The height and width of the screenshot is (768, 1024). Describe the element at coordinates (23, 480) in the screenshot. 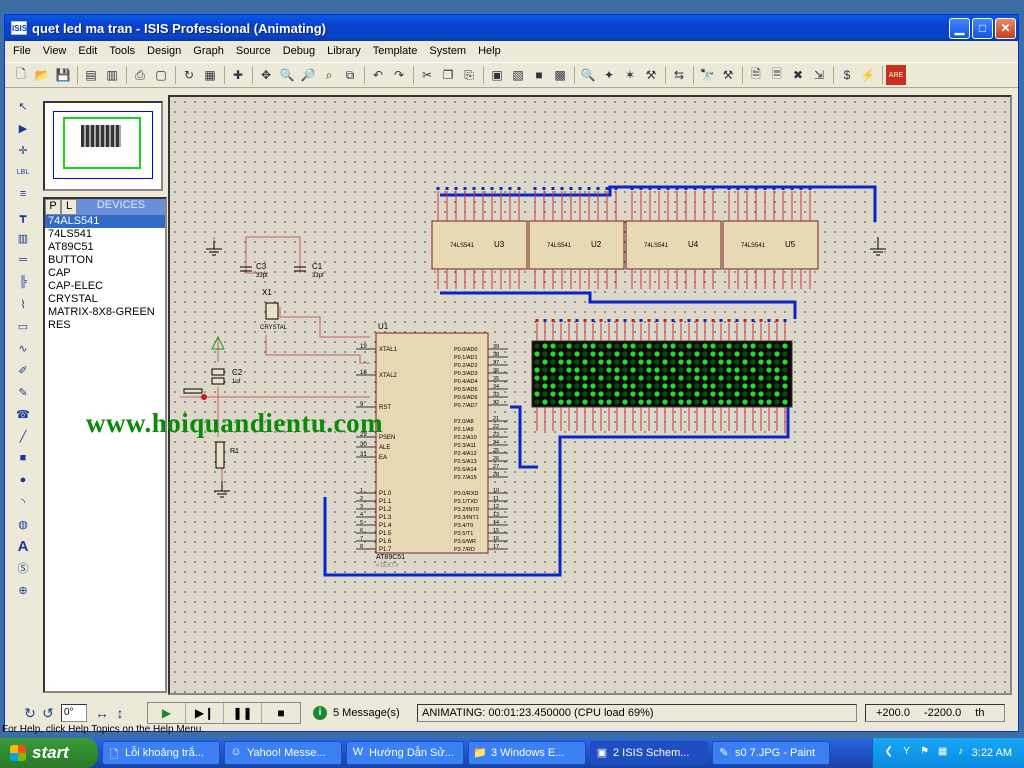

I see `circle-mode-icon: ●` at that location.